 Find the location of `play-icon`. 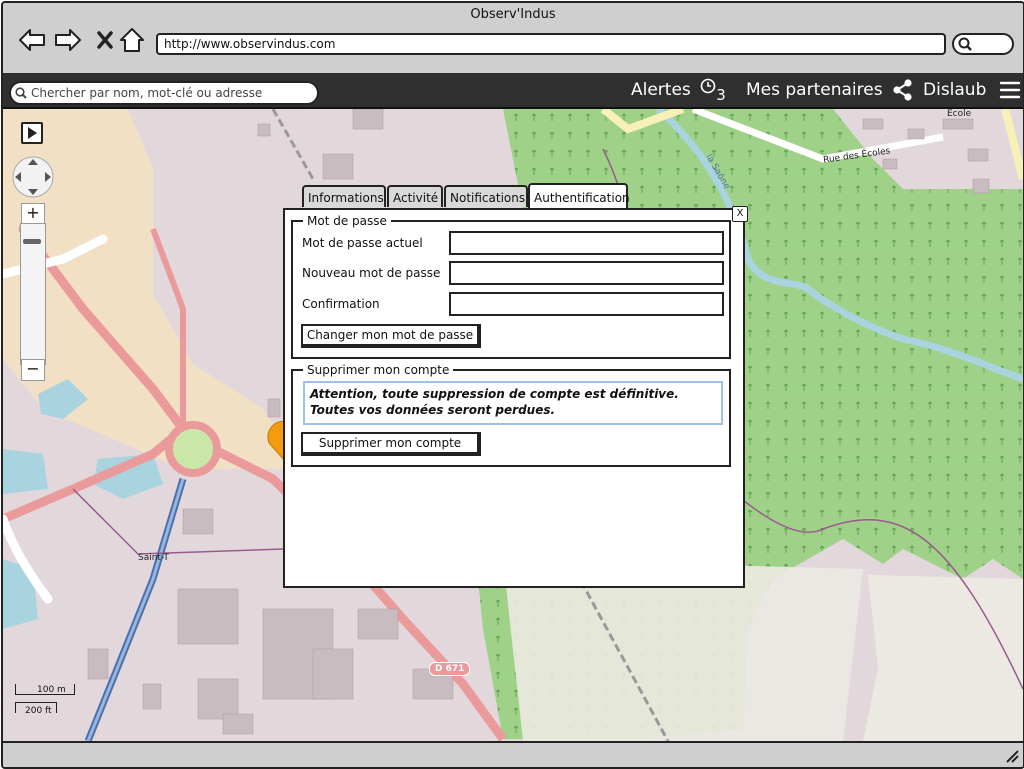

play-icon is located at coordinates (32, 133).